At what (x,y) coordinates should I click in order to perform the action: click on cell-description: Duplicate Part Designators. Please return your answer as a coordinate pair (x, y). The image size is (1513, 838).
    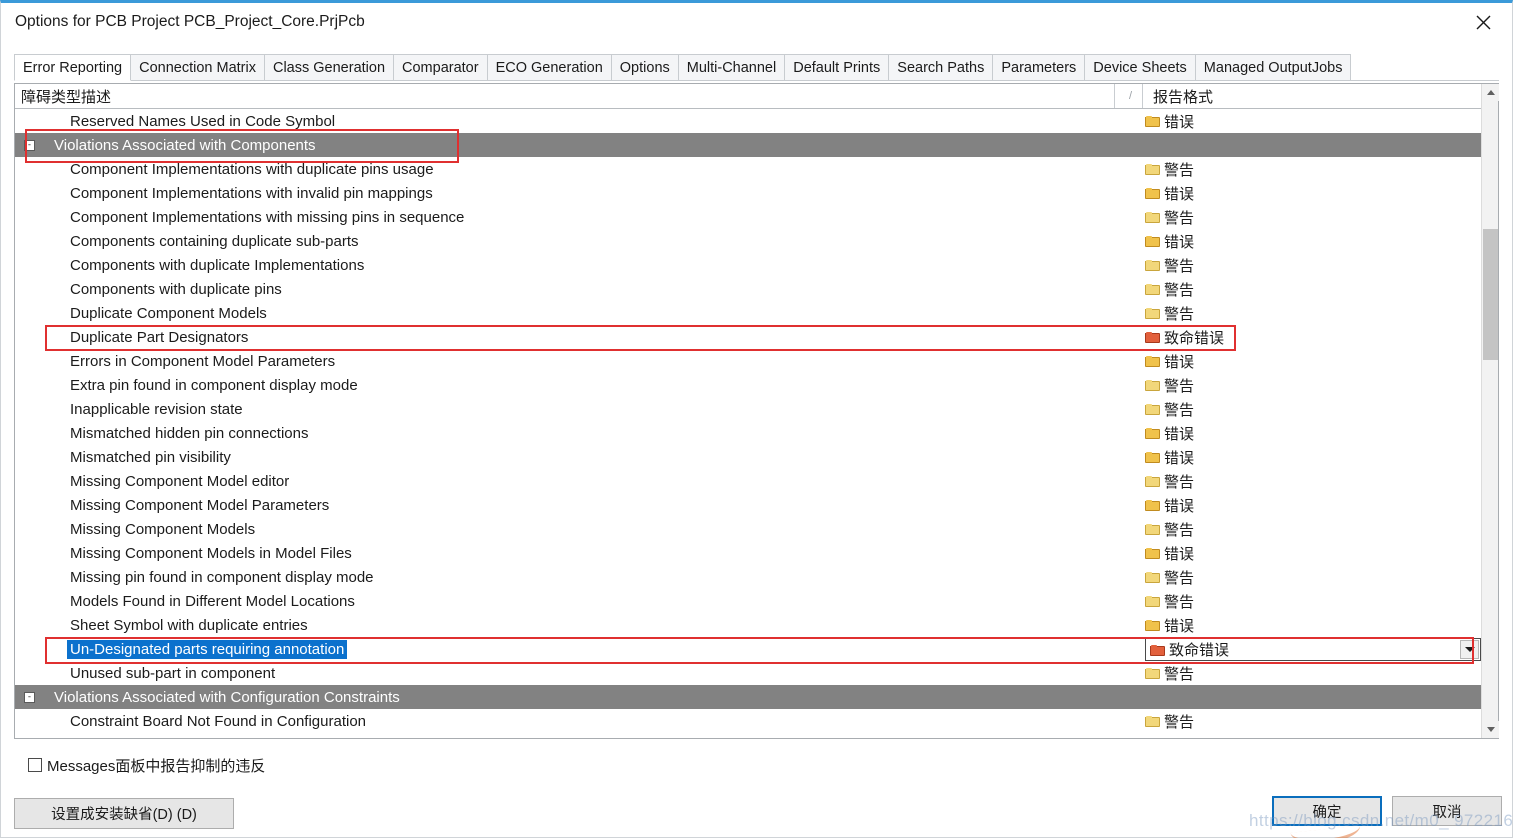
    Looking at the image, I should click on (580, 337).